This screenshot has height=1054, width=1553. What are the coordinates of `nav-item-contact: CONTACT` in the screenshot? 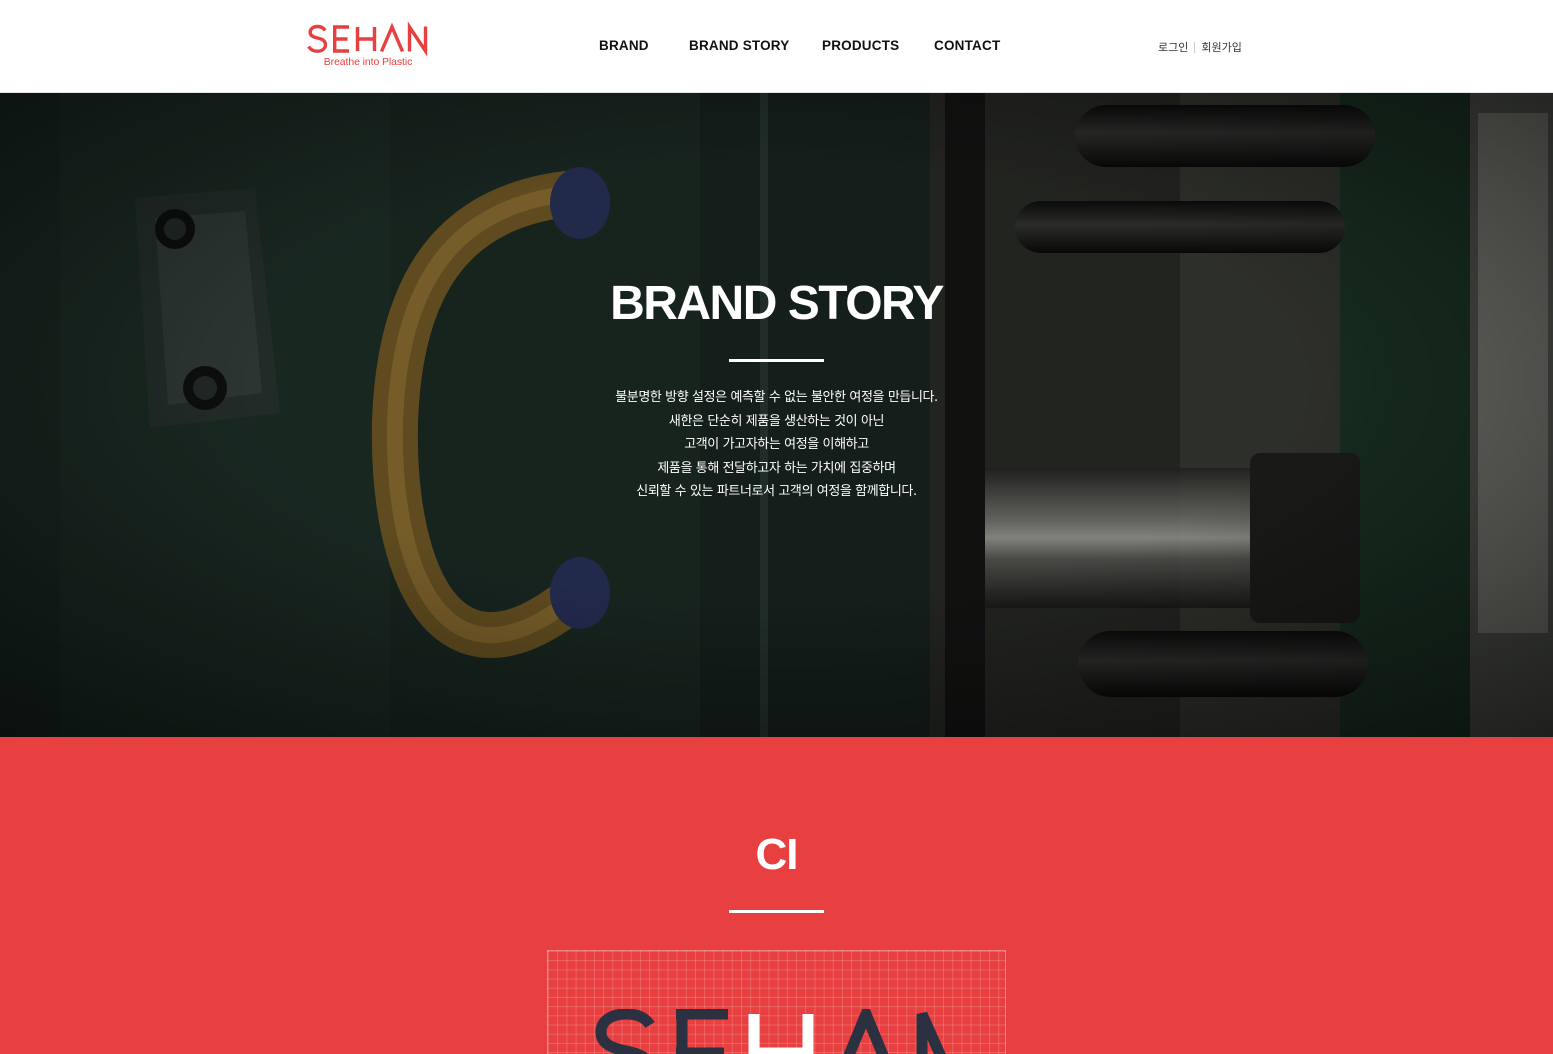 It's located at (967, 45).